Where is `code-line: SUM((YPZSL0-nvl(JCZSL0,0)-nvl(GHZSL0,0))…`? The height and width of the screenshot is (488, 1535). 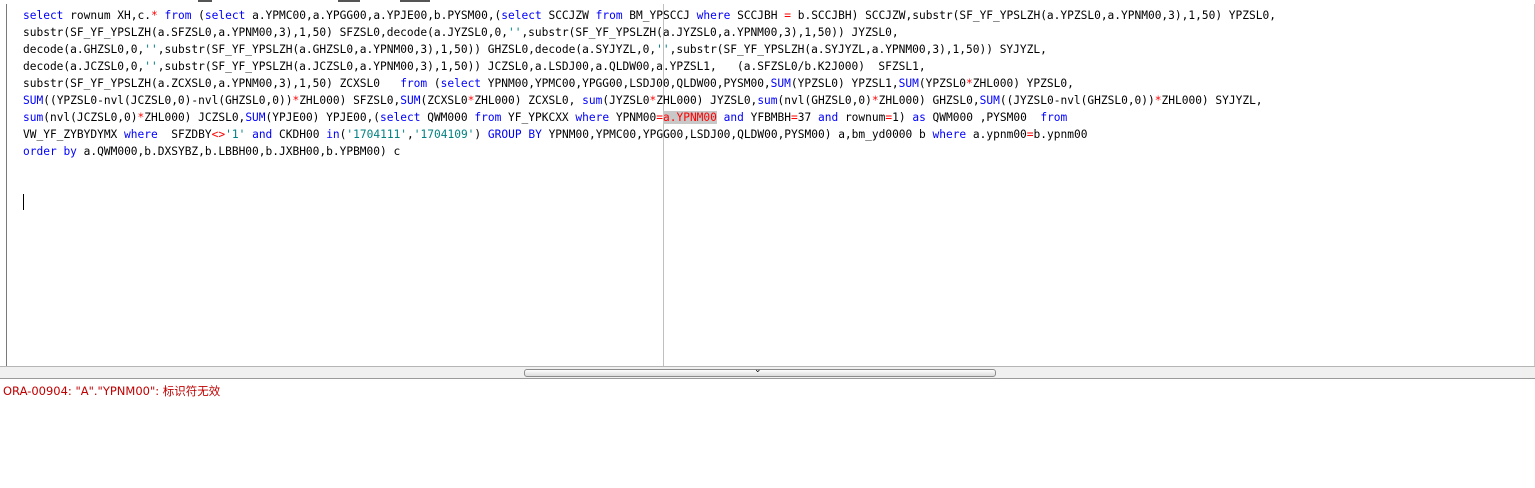 code-line: SUM((YPZSL0-nvl(JCZSL0,0)-nvl(GHZSL0,0))… is located at coordinates (649, 100).